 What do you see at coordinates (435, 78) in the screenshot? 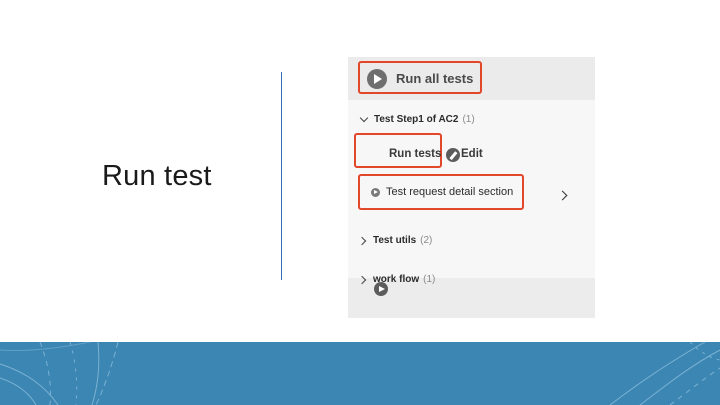
I see `run-all-tests-label: Run all tests` at bounding box center [435, 78].